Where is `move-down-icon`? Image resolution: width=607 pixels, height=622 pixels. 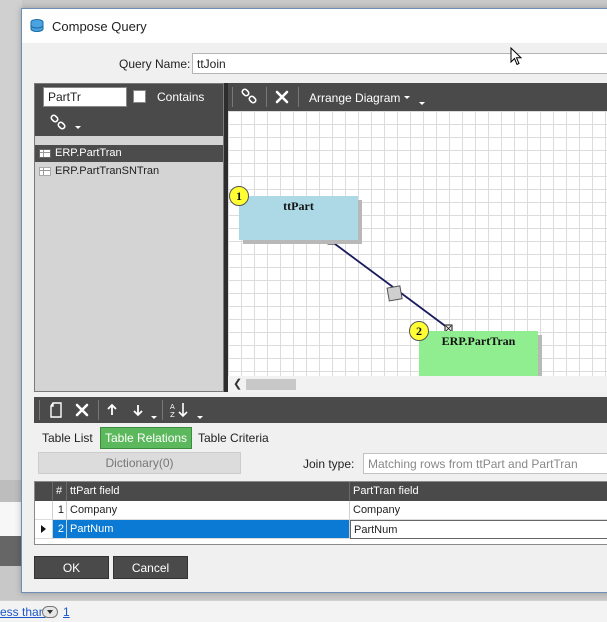
move-down-icon is located at coordinates (138, 410).